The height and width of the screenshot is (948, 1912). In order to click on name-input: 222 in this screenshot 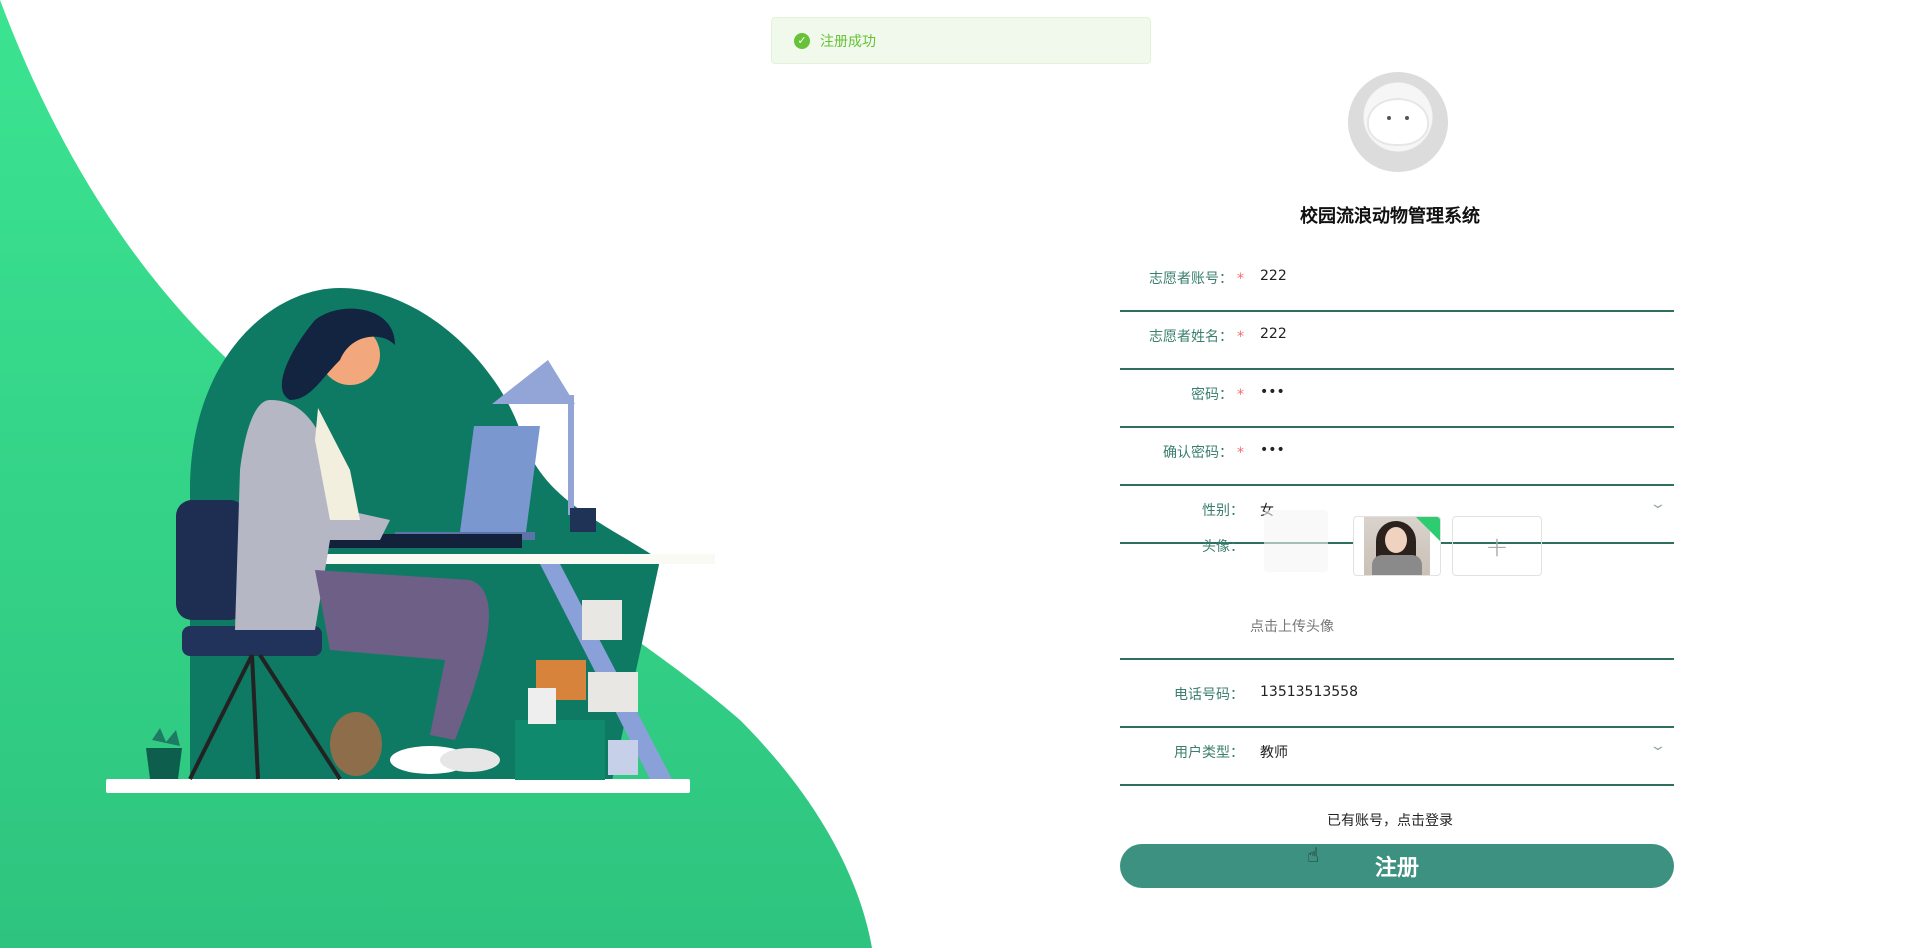, I will do `click(1273, 334)`.